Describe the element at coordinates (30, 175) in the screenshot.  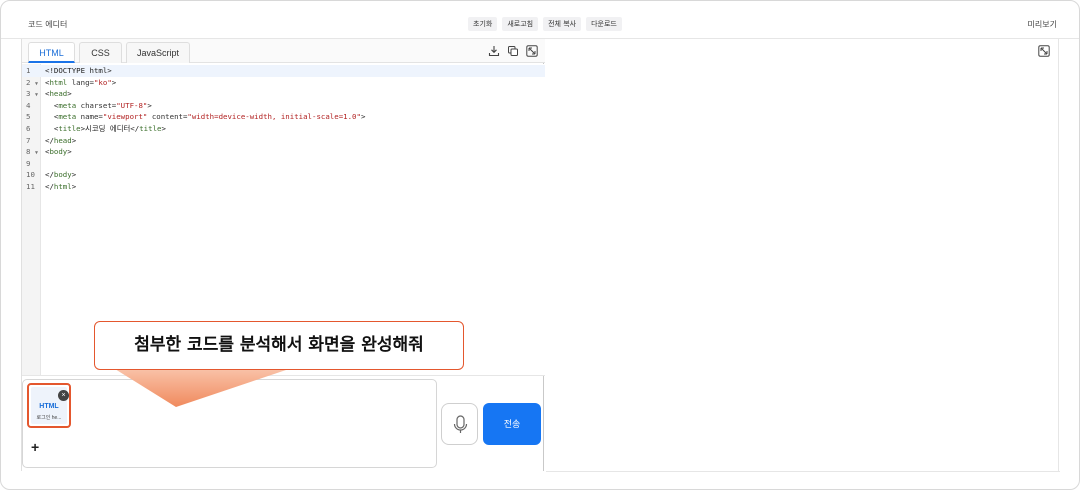
I see `line-number: 10` at that location.